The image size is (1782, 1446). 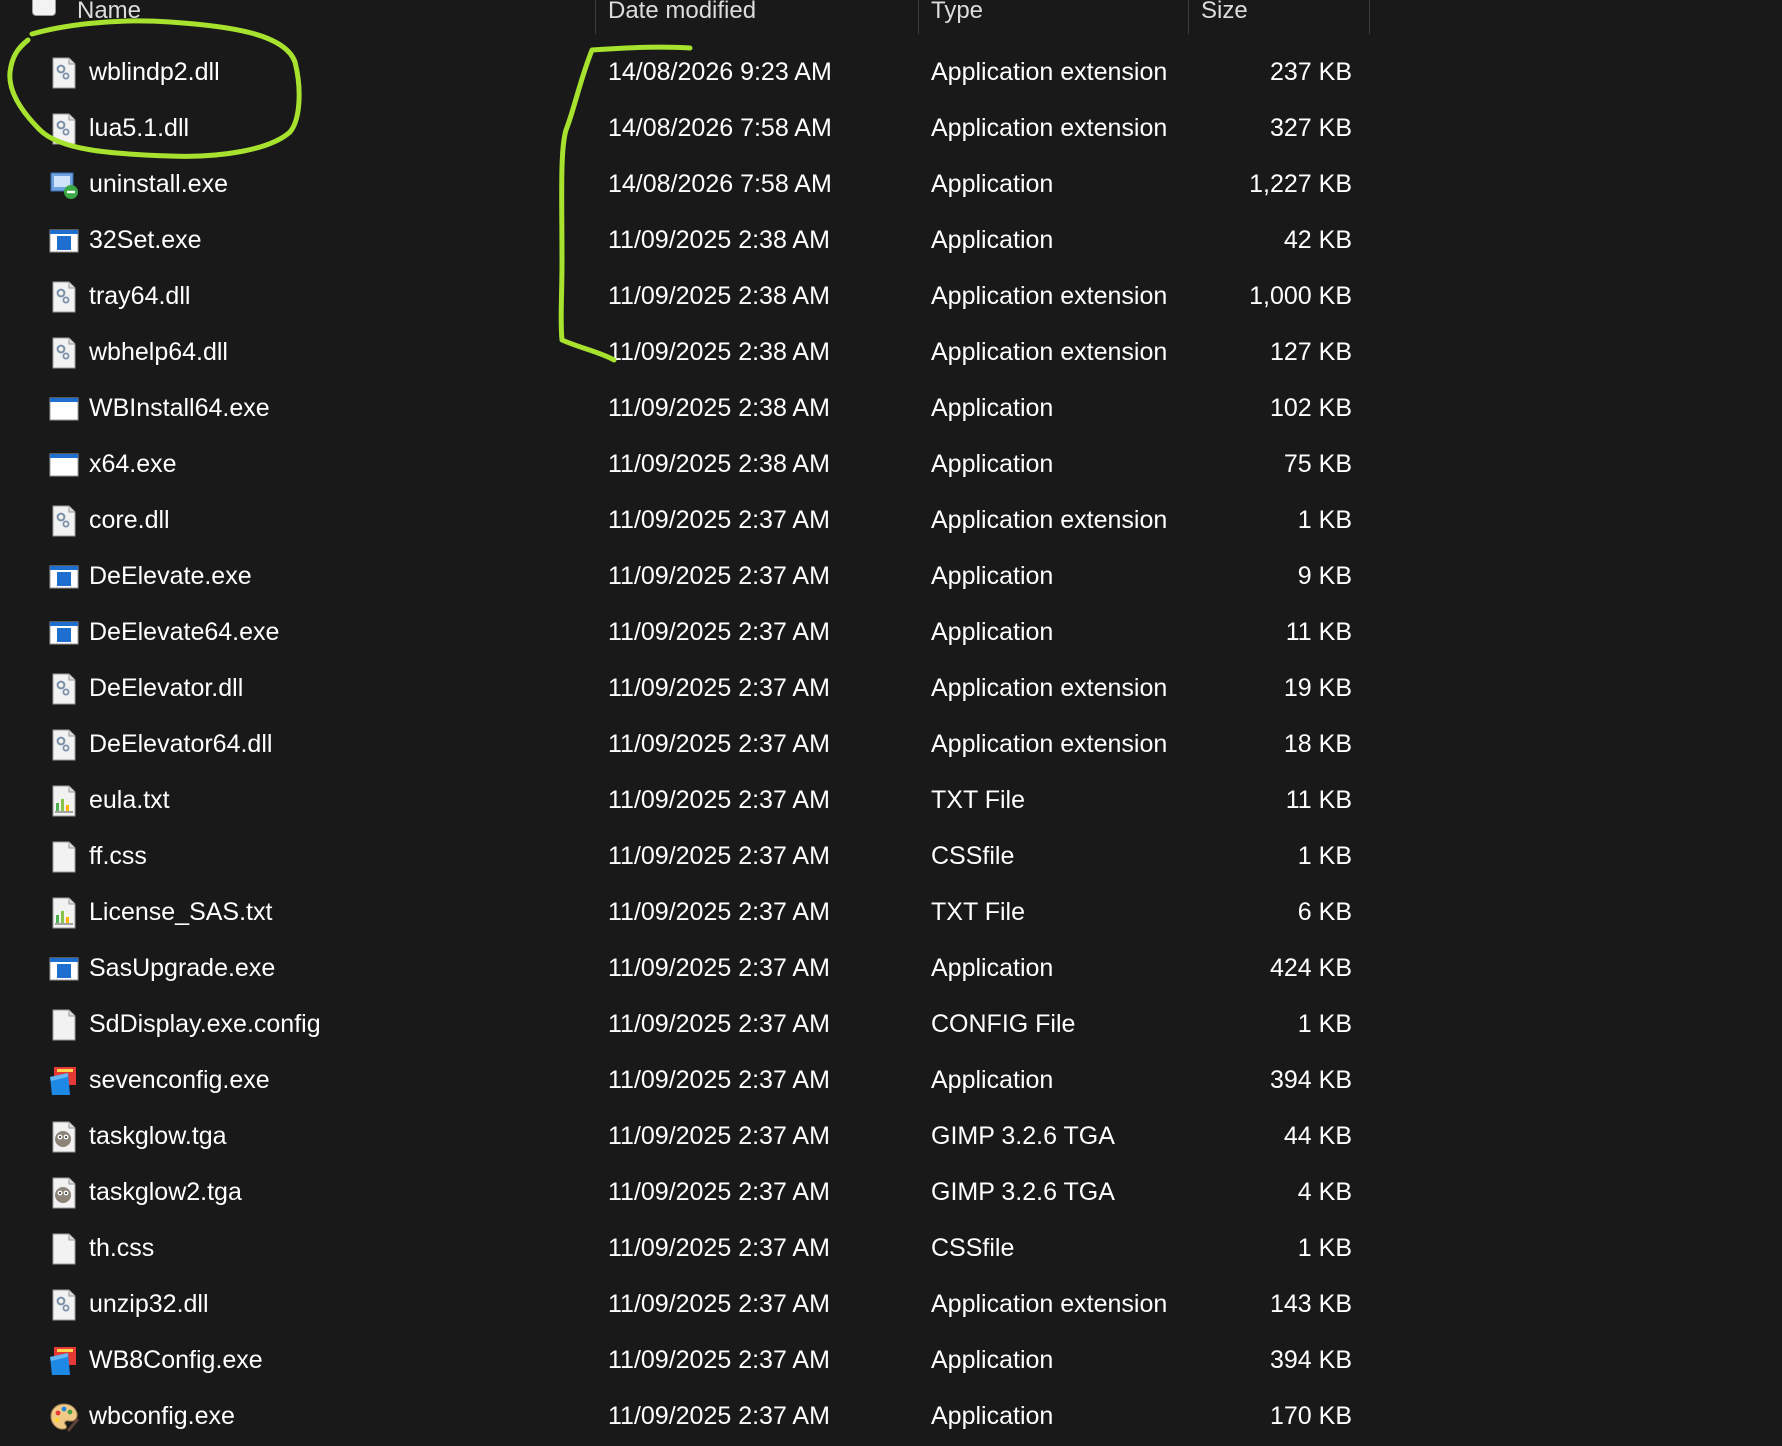 What do you see at coordinates (165, 1192) in the screenshot?
I see `file-name: taskglow2.tga` at bounding box center [165, 1192].